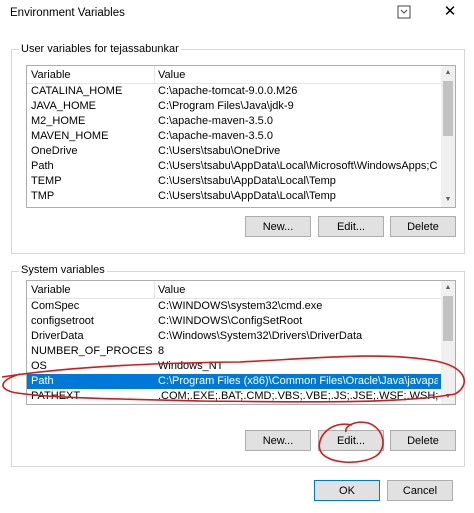  I want to click on table-row: JAVA_HOME C:\Program Files\Java\jdk-9, so click(234, 106).